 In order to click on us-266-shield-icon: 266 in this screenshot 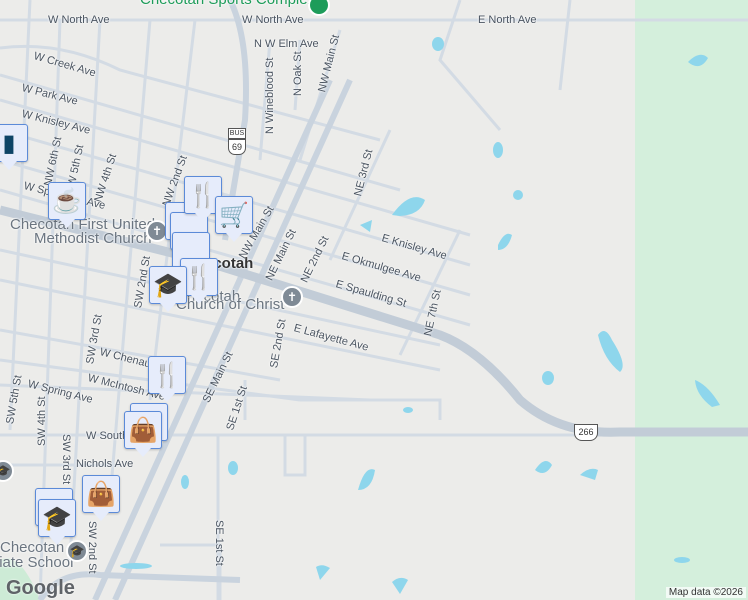, I will do `click(586, 432)`.